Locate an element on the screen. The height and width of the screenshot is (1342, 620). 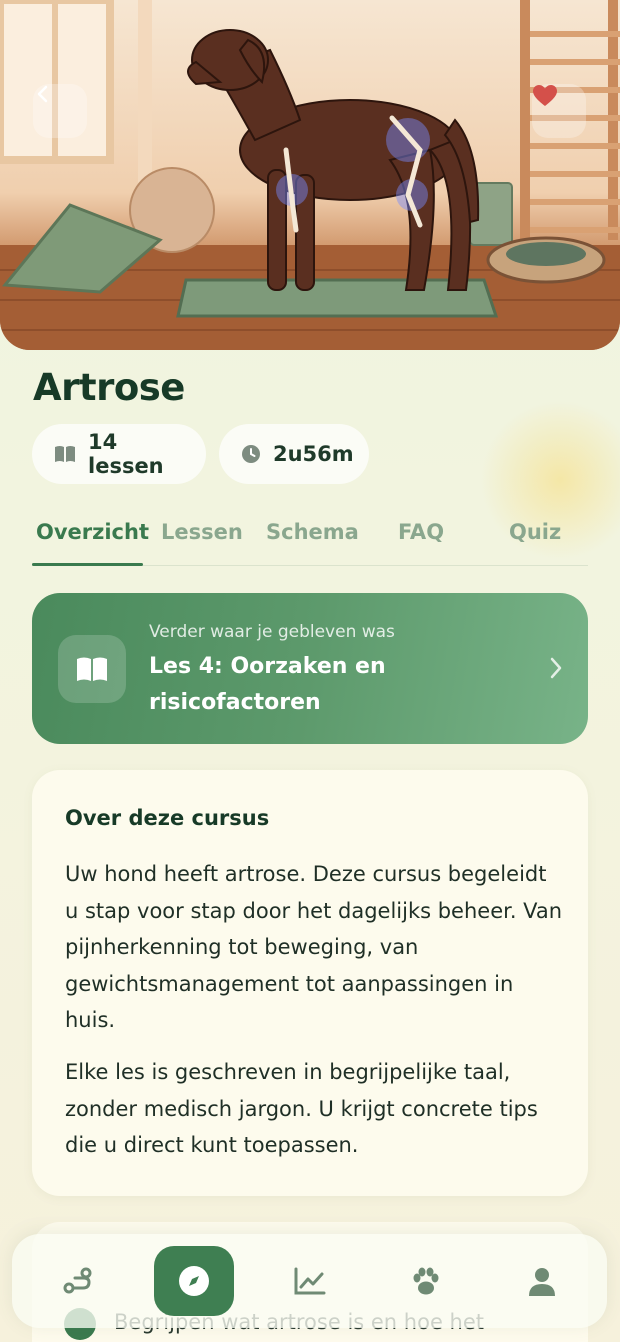
nav-profile is located at coordinates (542, 1281).